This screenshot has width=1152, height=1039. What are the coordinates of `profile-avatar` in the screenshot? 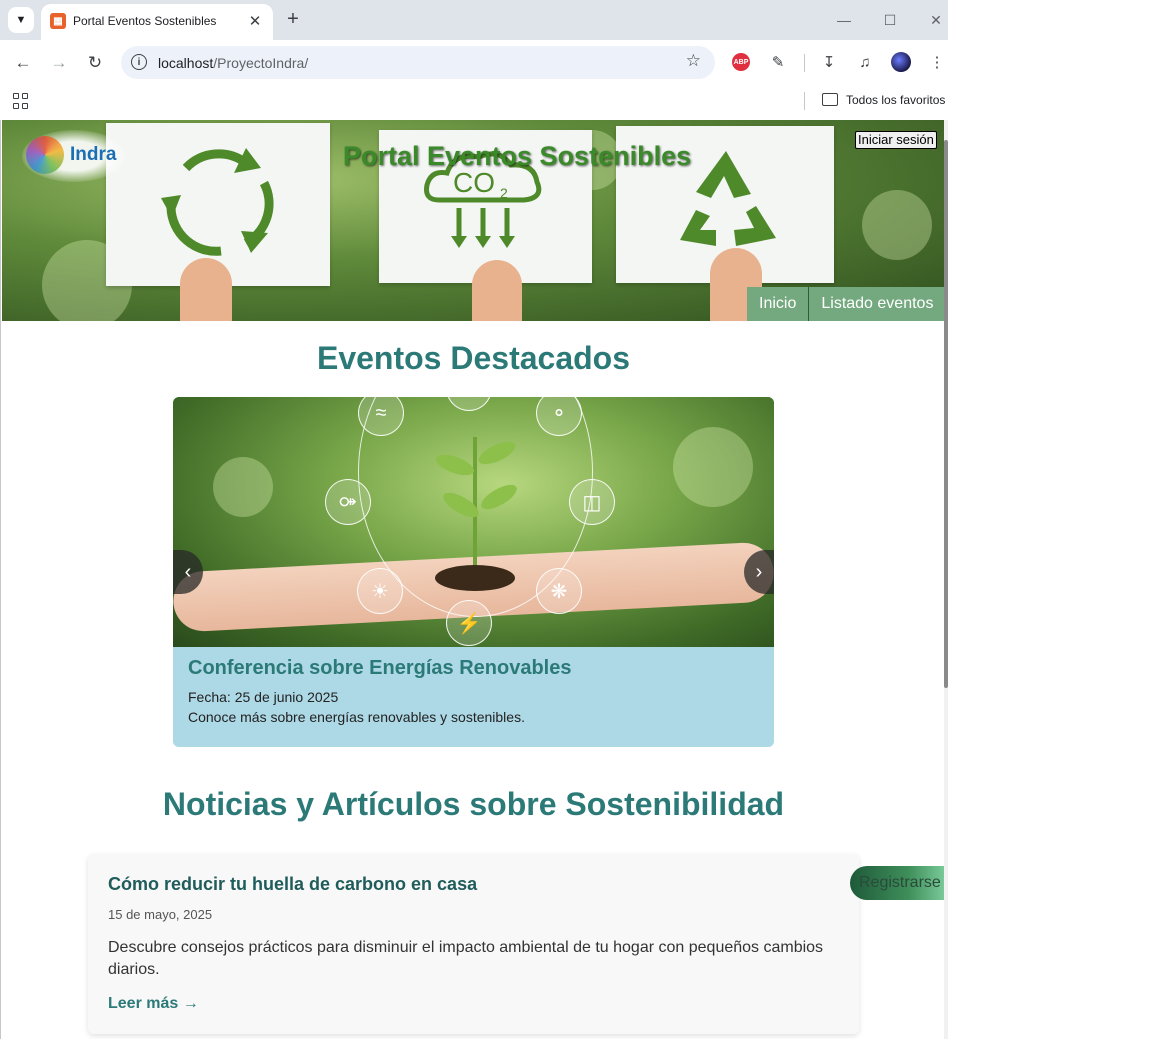 It's located at (901, 62).